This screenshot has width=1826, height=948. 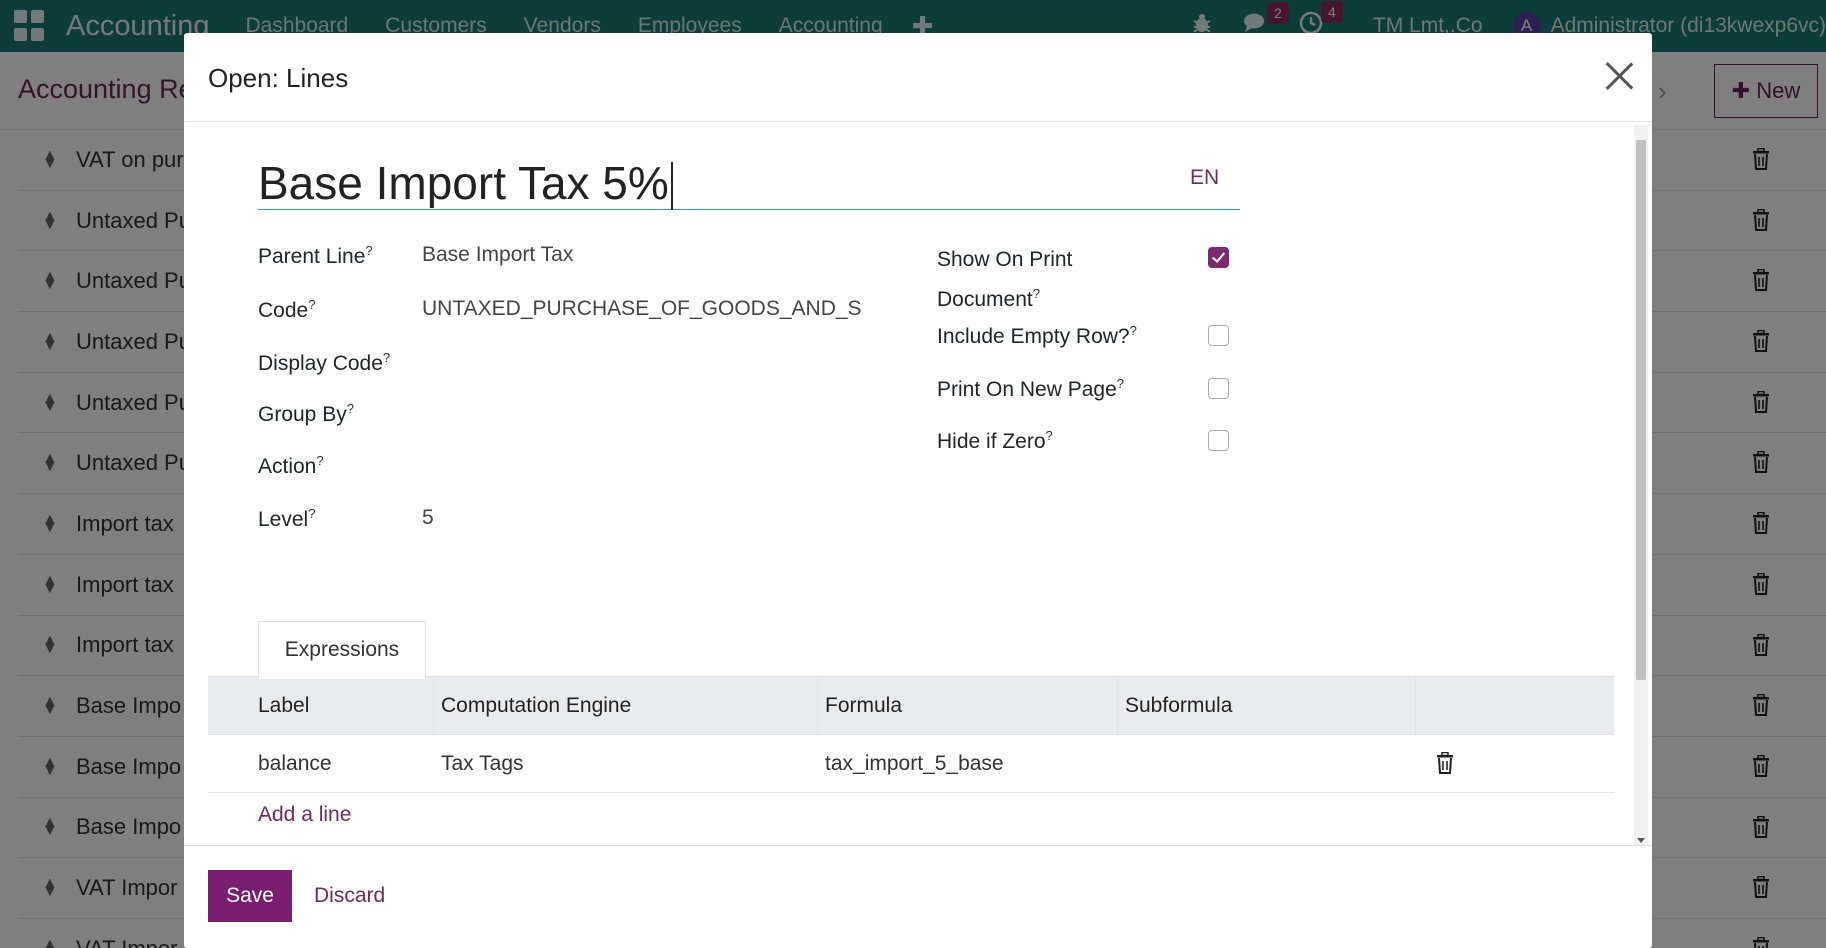 I want to click on display-code-label: Display Code?, so click(x=324, y=362).